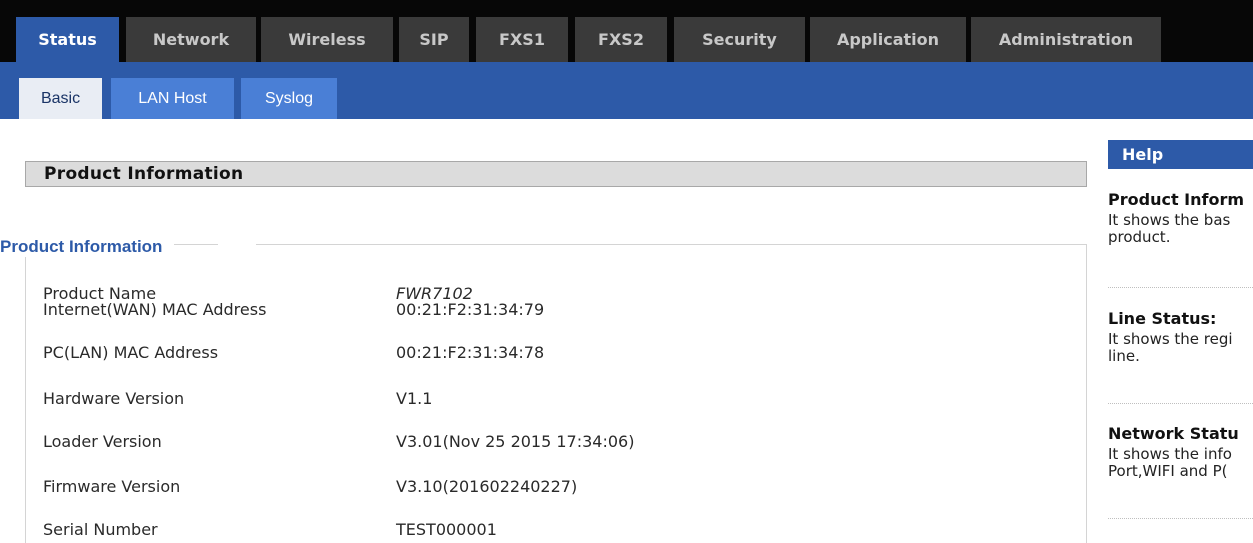  What do you see at coordinates (327, 39) in the screenshot?
I see `tab-wireless: Wireless` at bounding box center [327, 39].